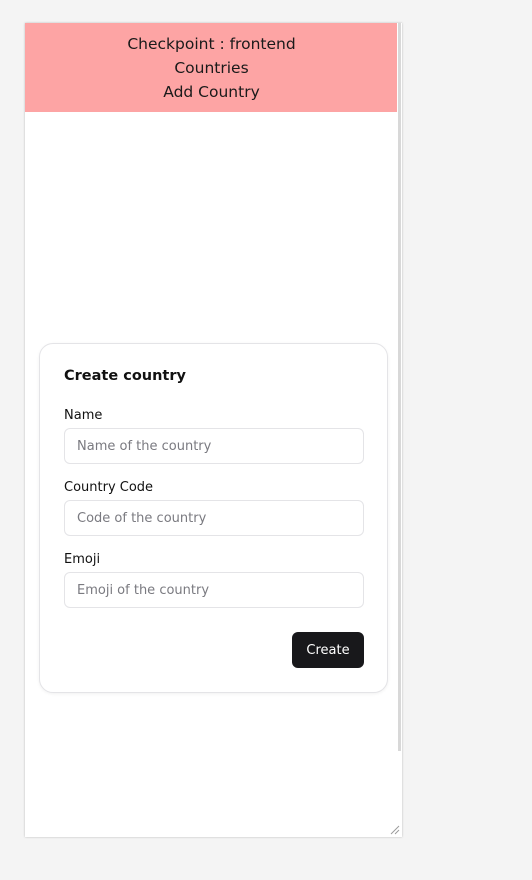  What do you see at coordinates (214, 446) in the screenshot?
I see `name-input` at bounding box center [214, 446].